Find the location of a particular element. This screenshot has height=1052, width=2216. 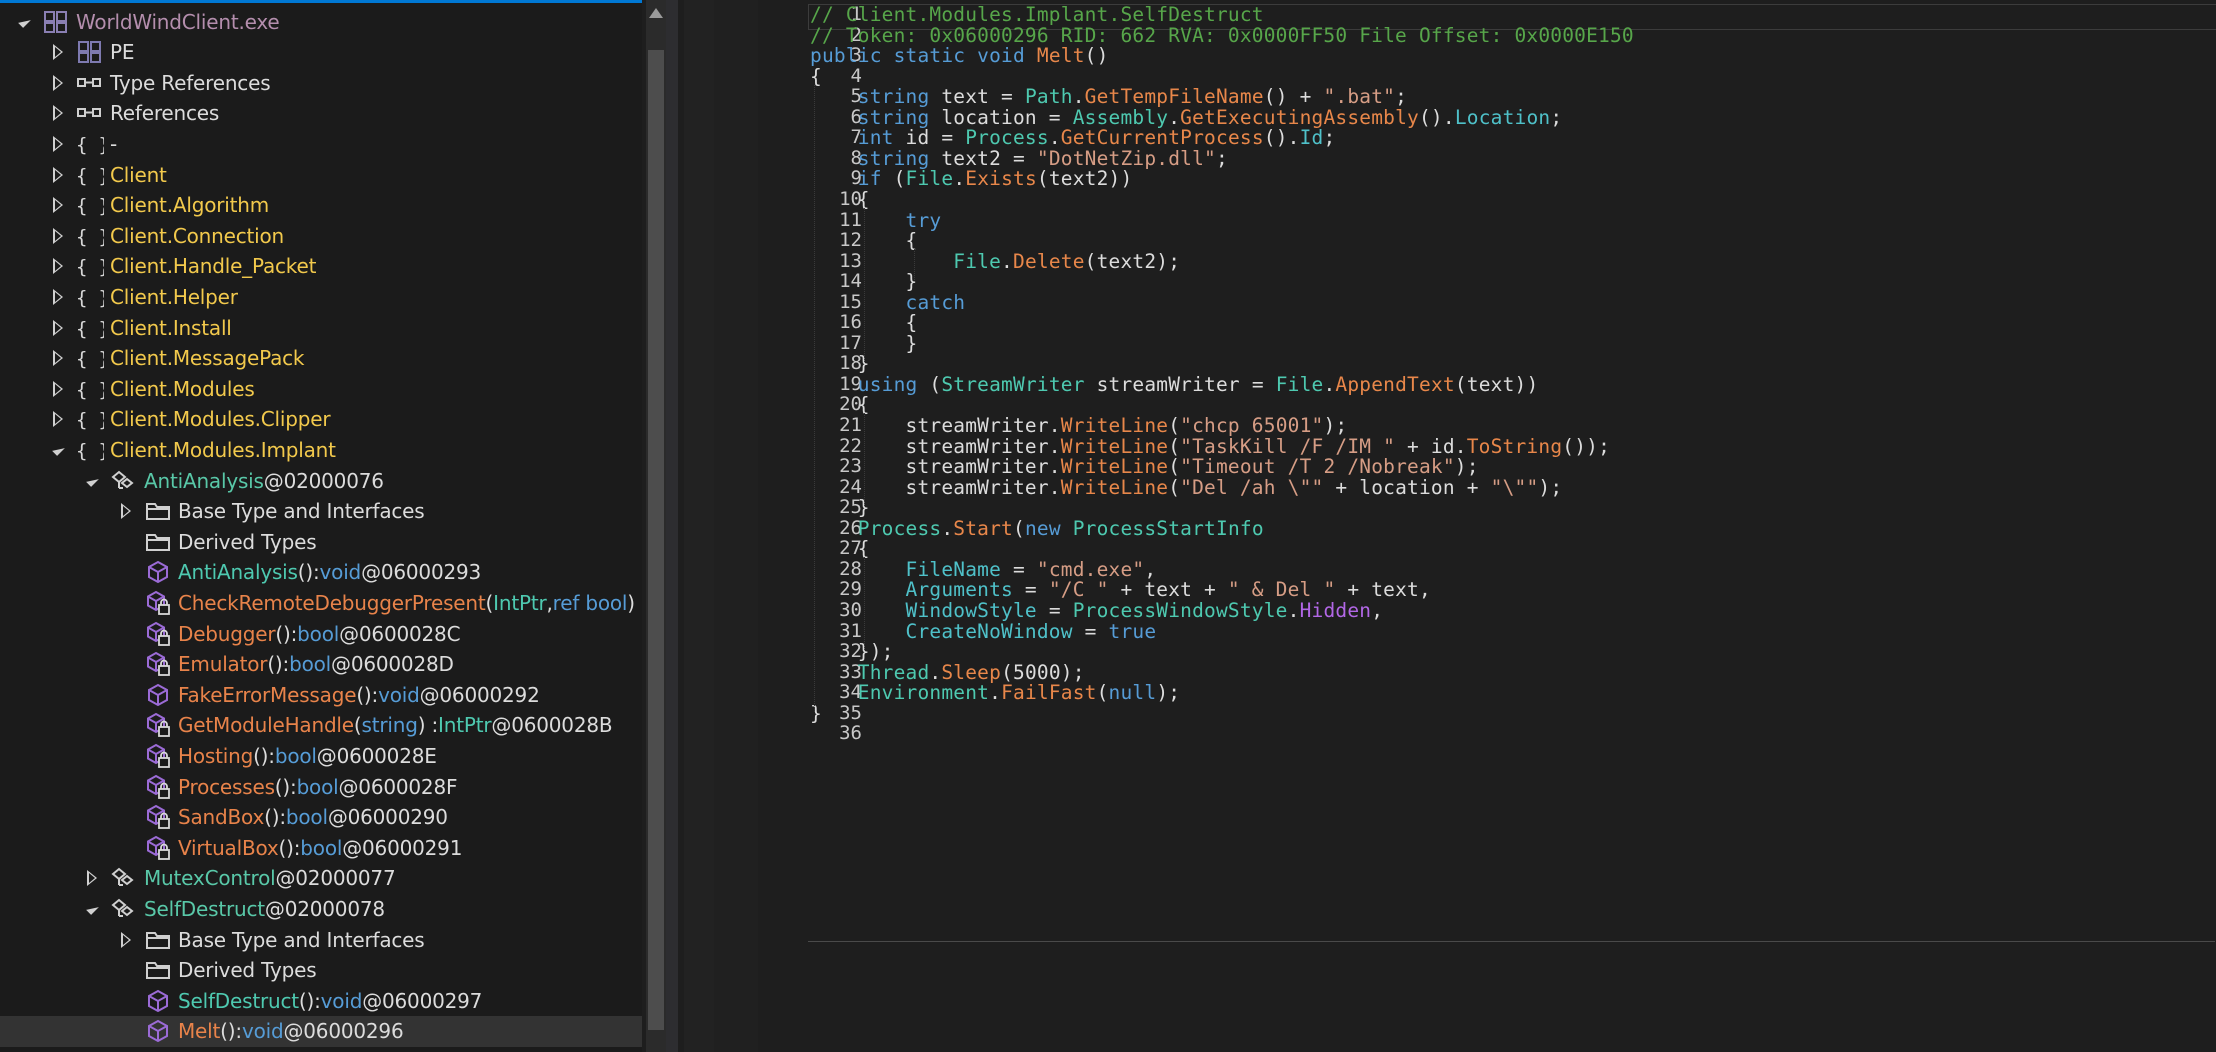

scroll-thumb is located at coordinates (656, 540).